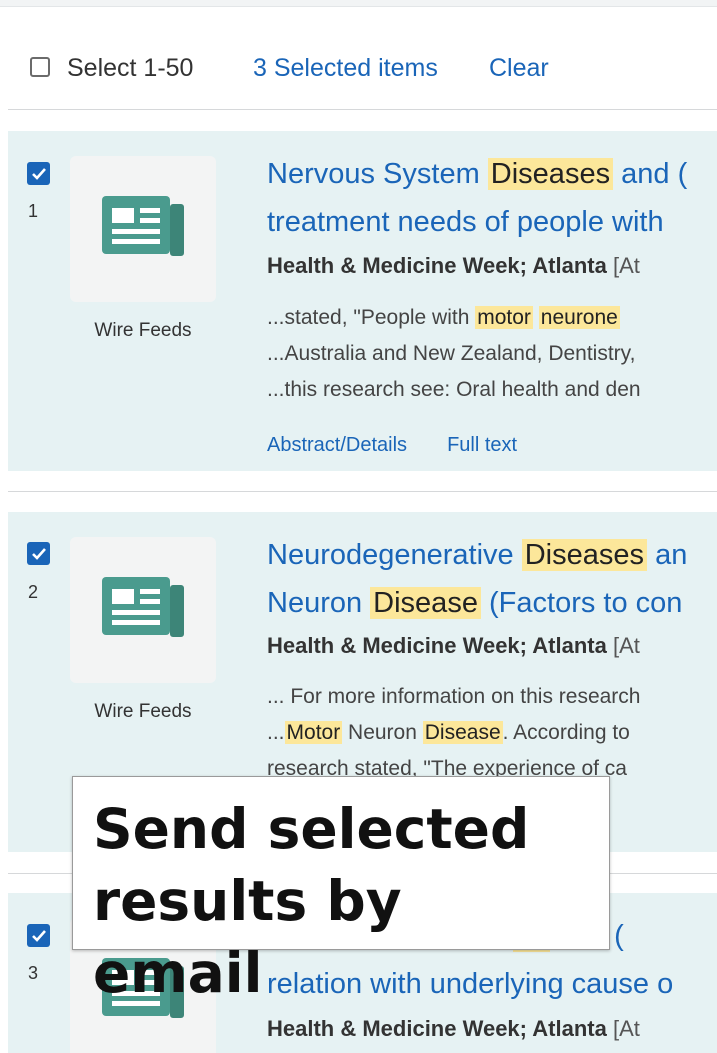 The image size is (717, 1053). I want to click on title-text: and (, so click(650, 174).